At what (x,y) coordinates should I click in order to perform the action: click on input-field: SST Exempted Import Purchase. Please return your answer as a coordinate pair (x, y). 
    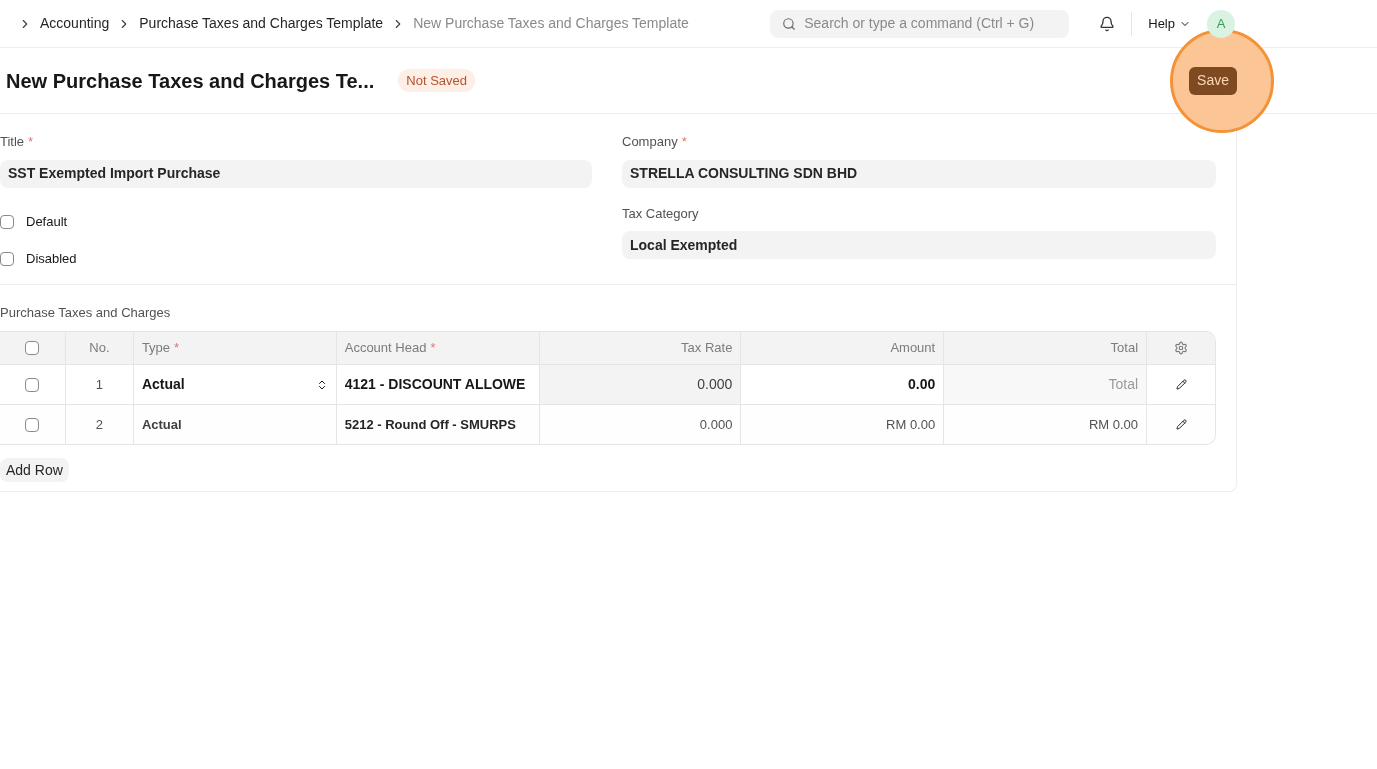
    Looking at the image, I should click on (296, 173).